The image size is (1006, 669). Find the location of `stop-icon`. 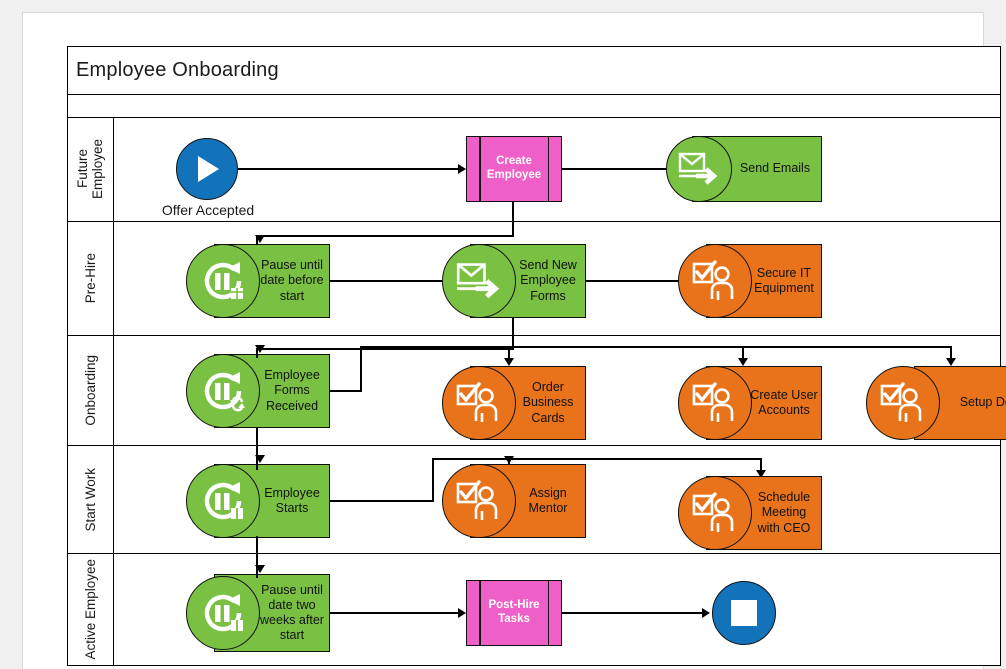

stop-icon is located at coordinates (744, 613).